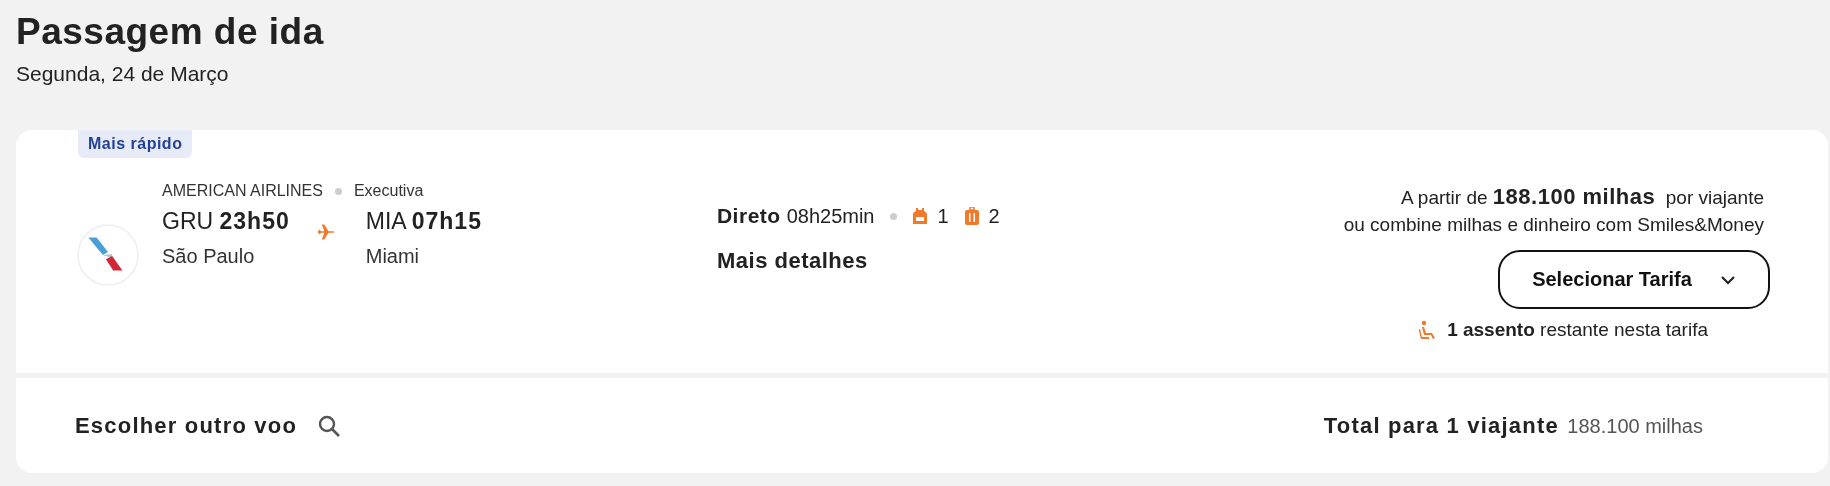 The height and width of the screenshot is (486, 1830). I want to click on backpack-icon, so click(920, 216).